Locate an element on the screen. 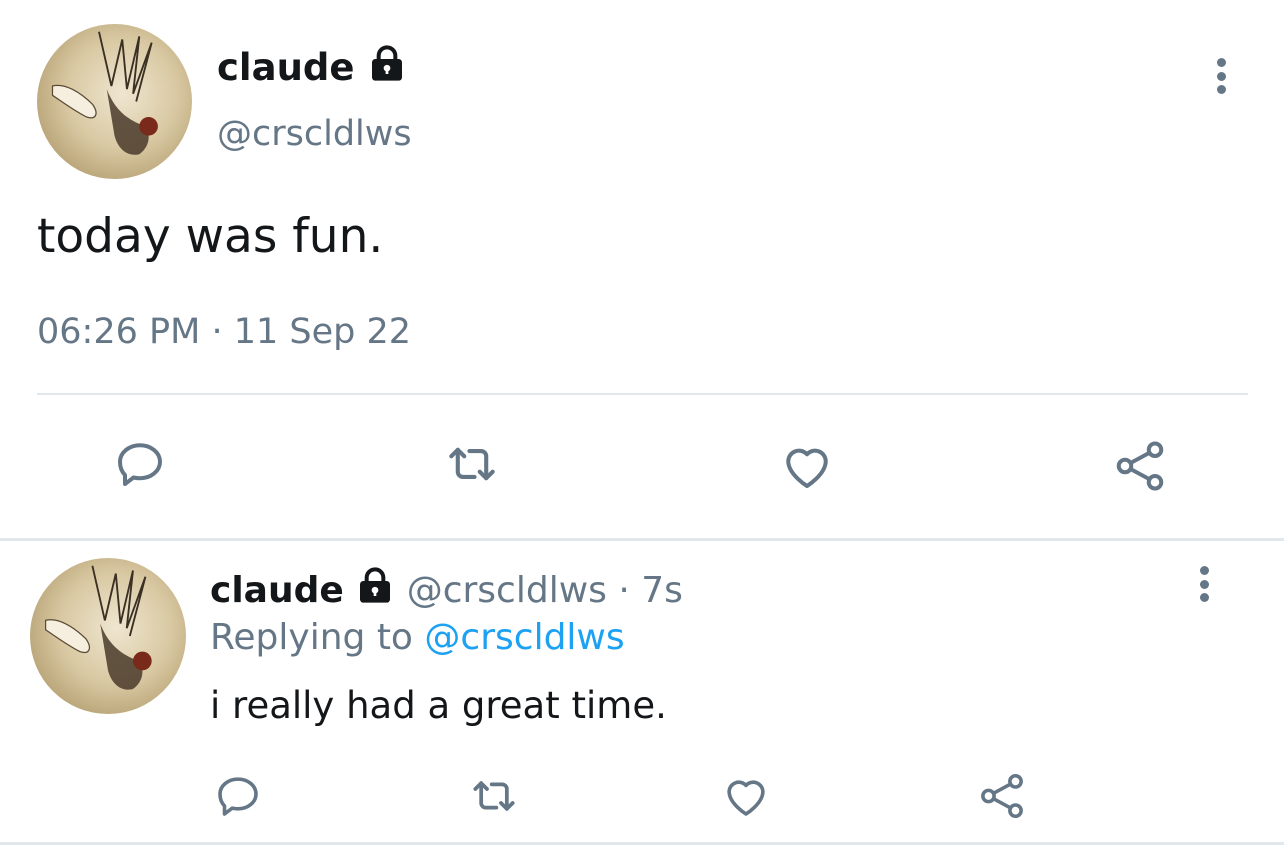  tweet-date: 11 Sep 22 is located at coordinates (322, 332).